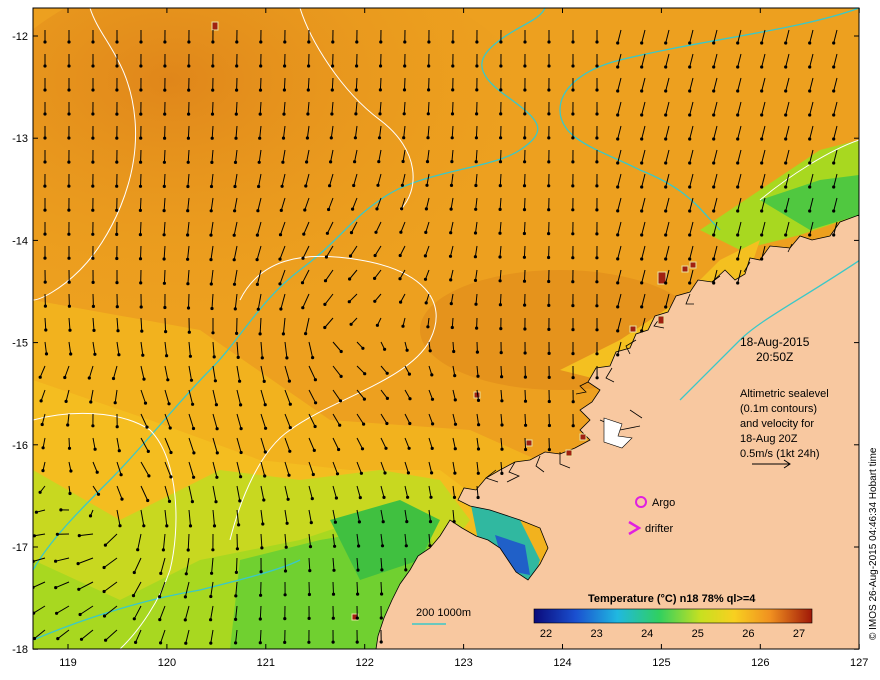  What do you see at coordinates (873, 543) in the screenshot?
I see `credit-label: © IMOS 26-Aug-2015 04:46:34 Hobart time` at bounding box center [873, 543].